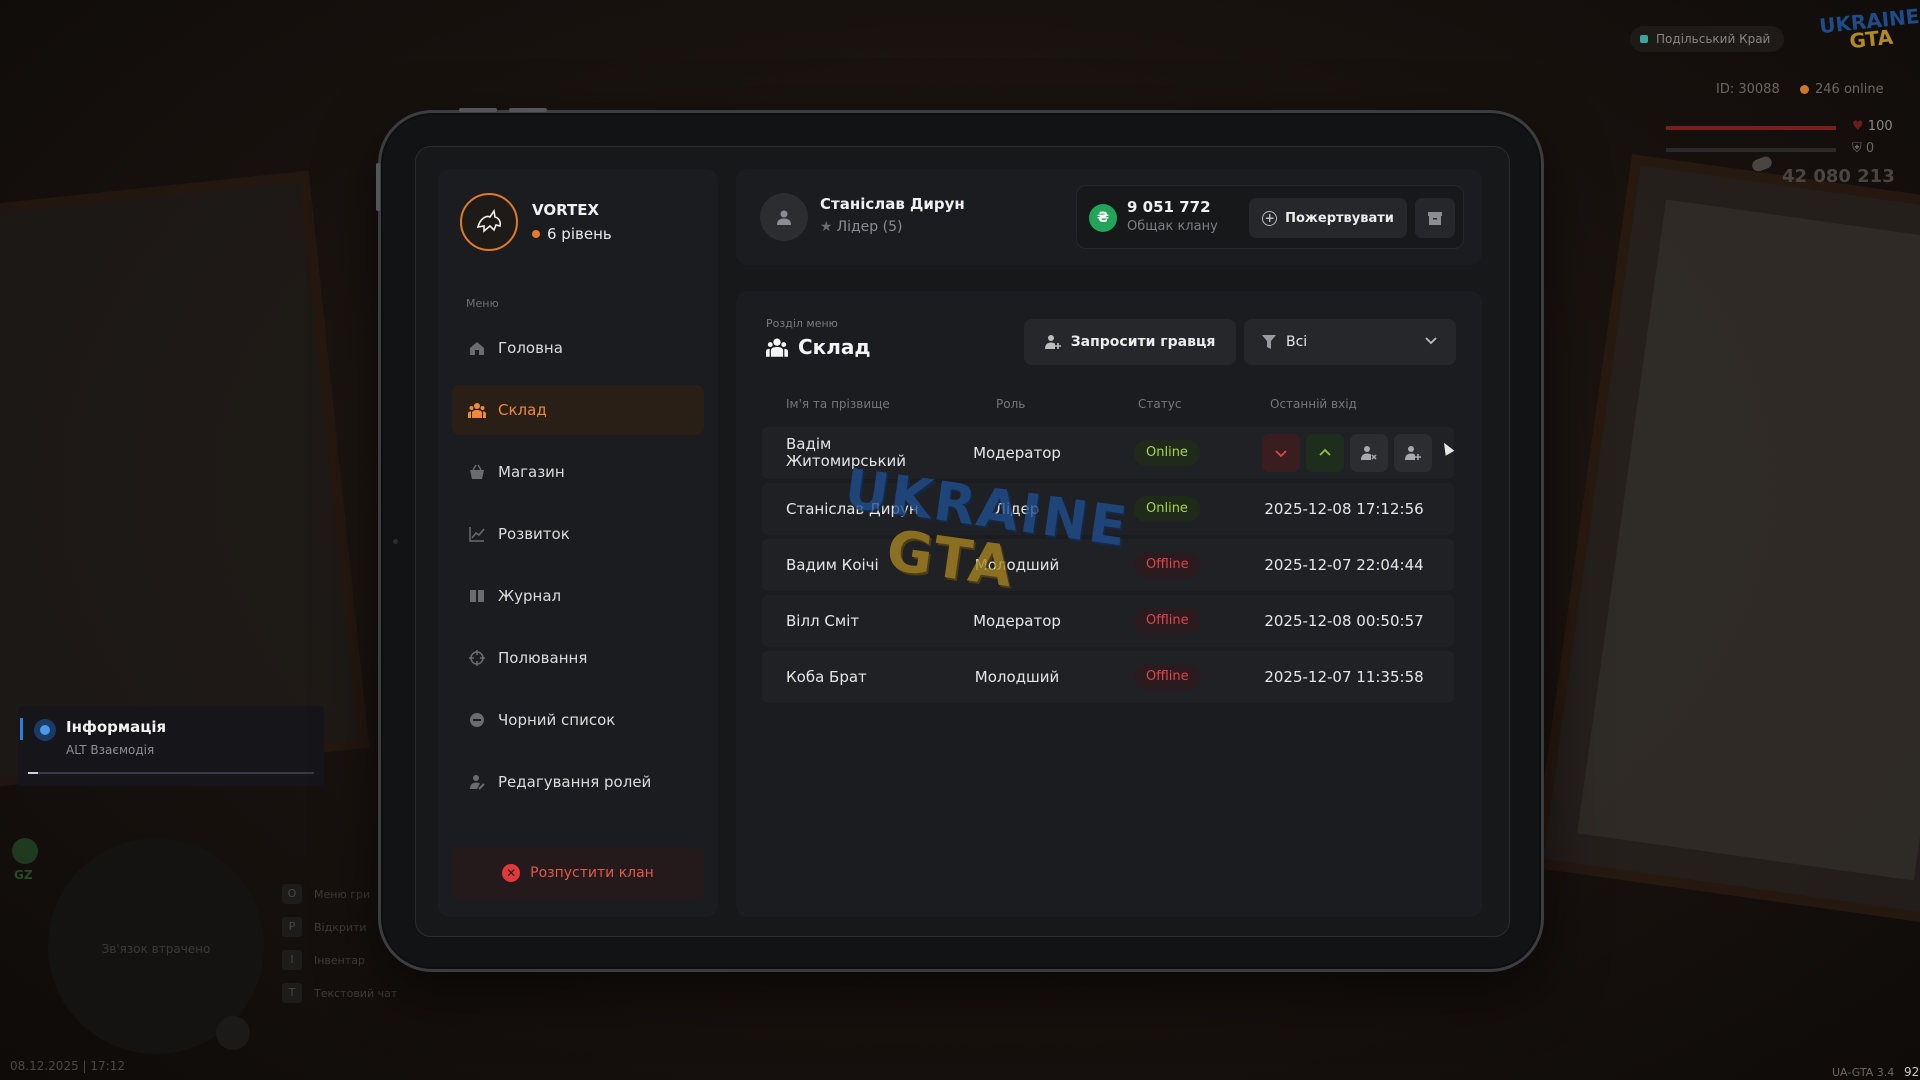 This screenshot has height=1080, width=1920. I want to click on version-label: UA-GTA 3.4, so click(1863, 1072).